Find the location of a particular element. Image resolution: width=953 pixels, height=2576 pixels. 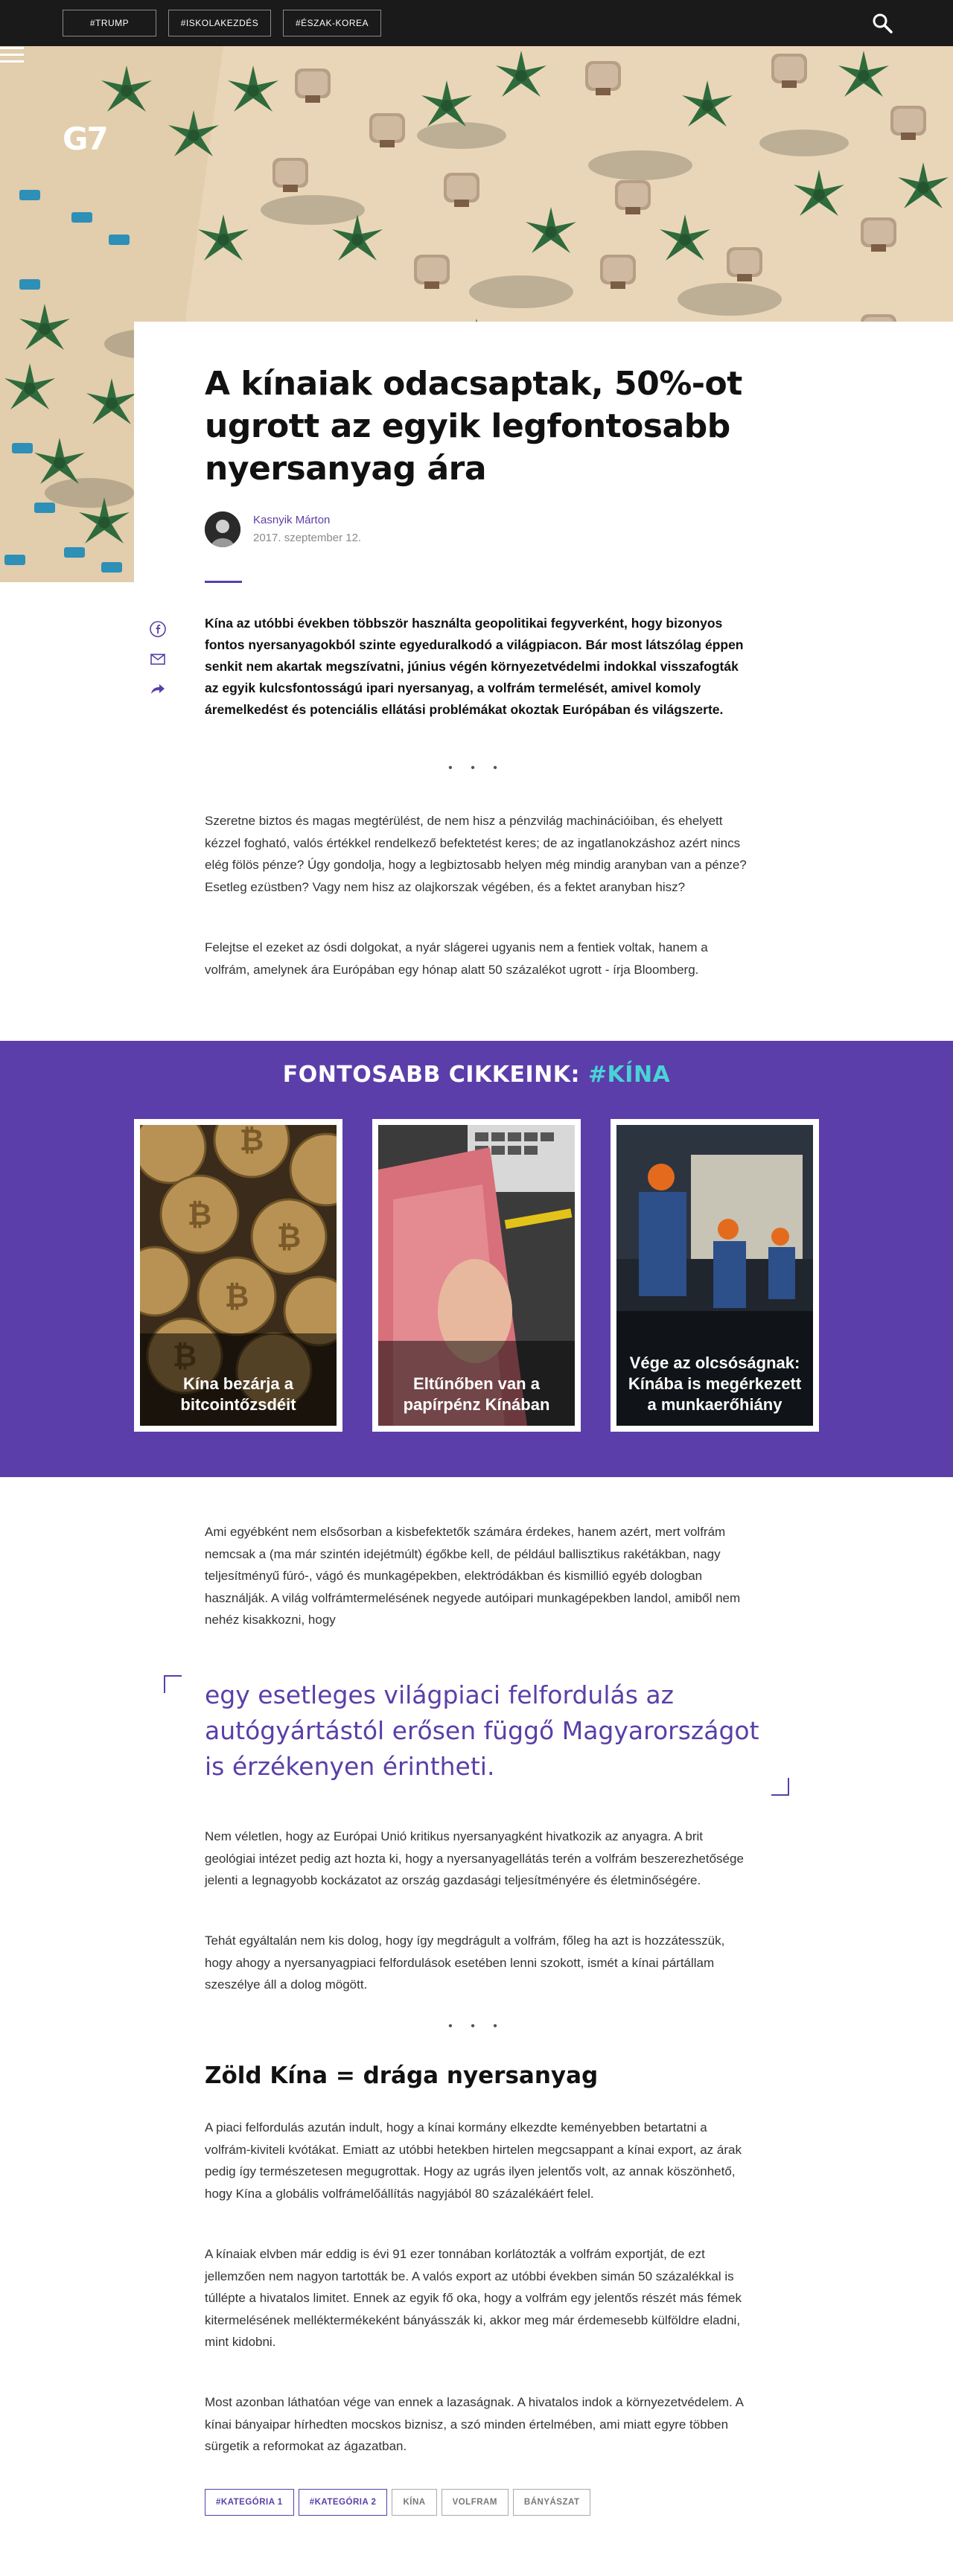

related-article-title: Kína bezárja a bitcointőzsdéit is located at coordinates (238, 1394).